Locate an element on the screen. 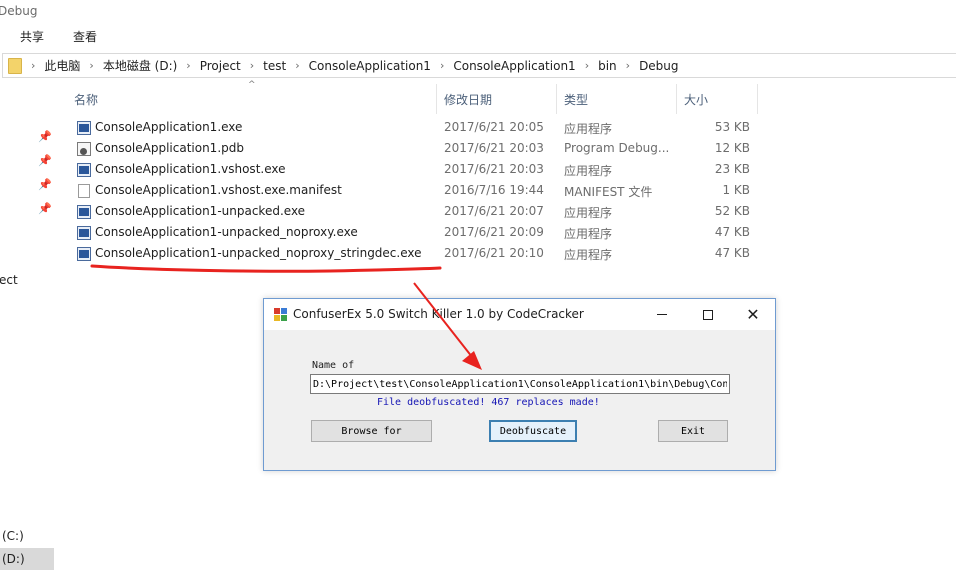 The width and height of the screenshot is (956, 570). file-name: ConsoleApplication1-unpacked.exe is located at coordinates (200, 211).